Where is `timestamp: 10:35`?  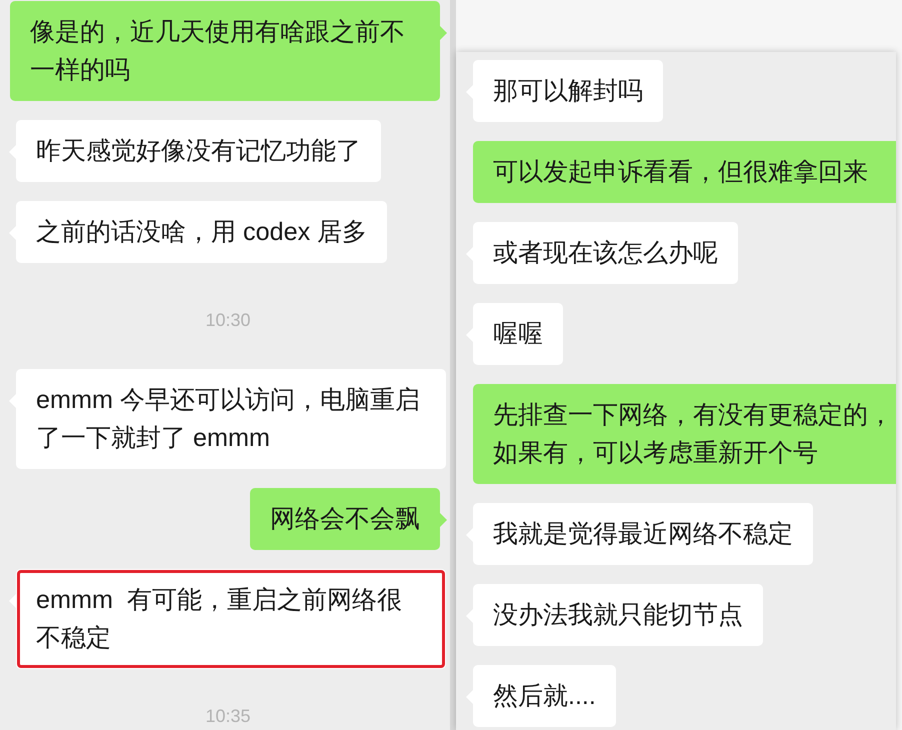 timestamp: 10:35 is located at coordinates (228, 716).